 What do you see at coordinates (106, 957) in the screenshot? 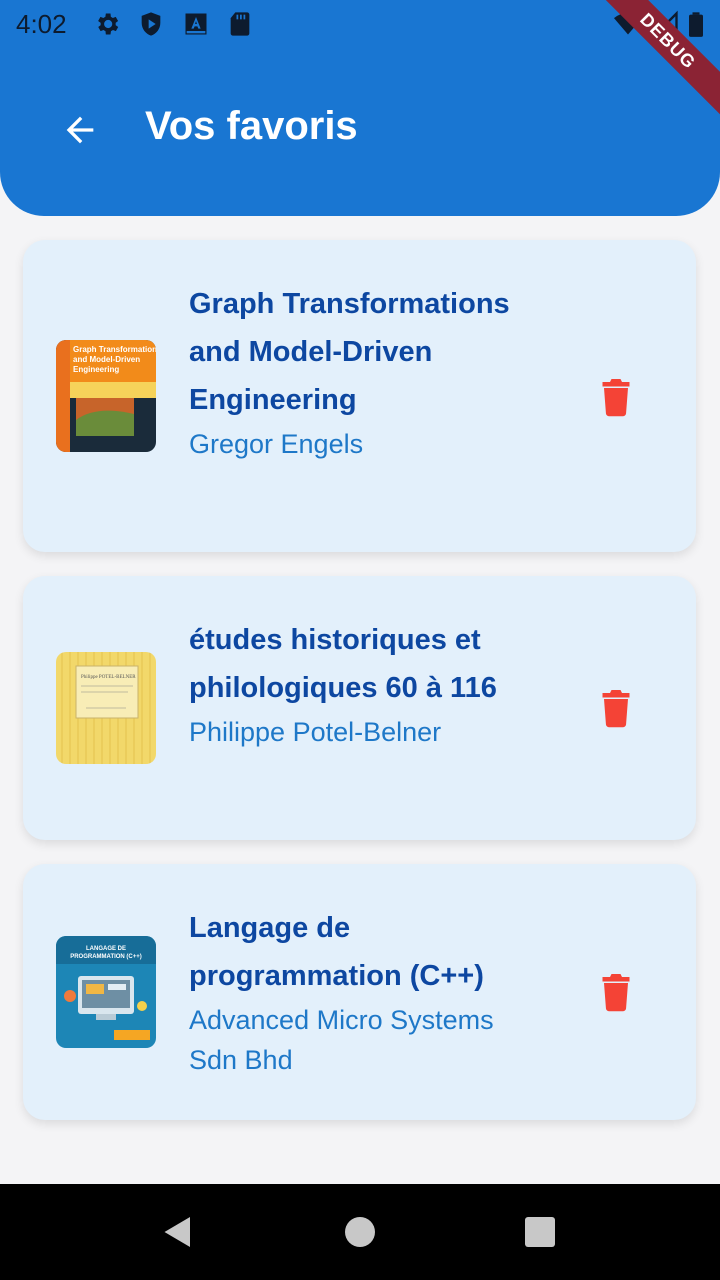
I see `svg-text: PROGRAMMATION (C++)` at bounding box center [106, 957].